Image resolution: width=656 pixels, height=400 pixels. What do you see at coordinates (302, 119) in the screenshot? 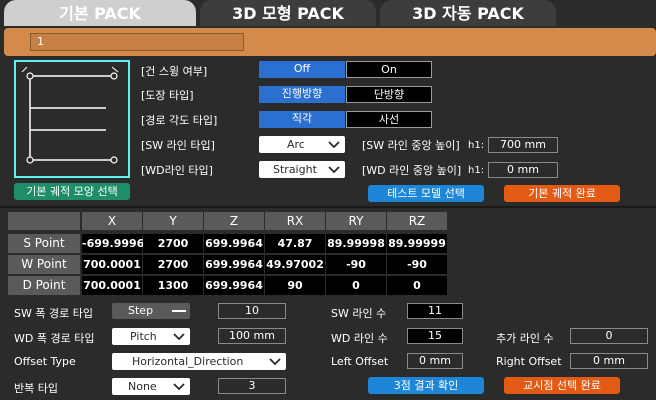
I see `path-angle-right-toggle: 직각` at bounding box center [302, 119].